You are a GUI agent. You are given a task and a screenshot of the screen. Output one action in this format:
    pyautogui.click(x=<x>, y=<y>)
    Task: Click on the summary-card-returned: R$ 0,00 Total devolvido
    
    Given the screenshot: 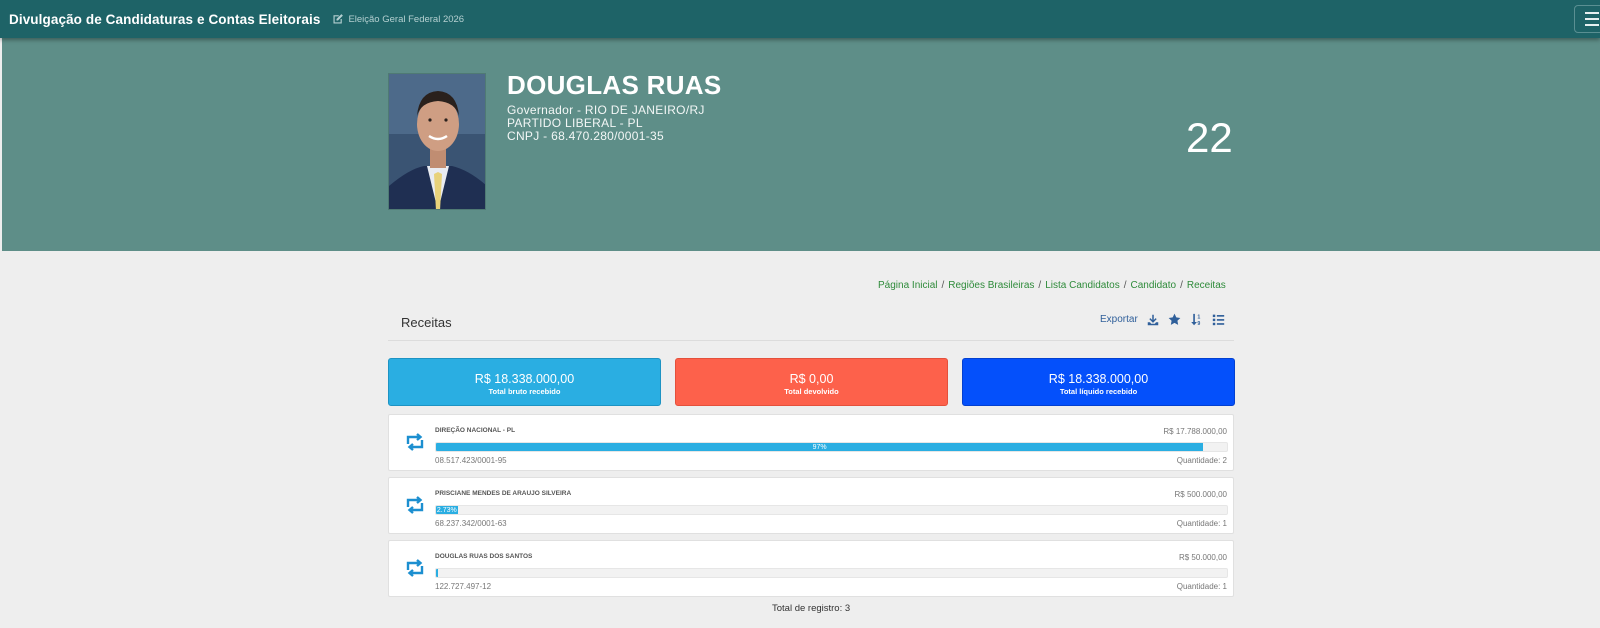 What is the action you would take?
    pyautogui.click(x=811, y=382)
    